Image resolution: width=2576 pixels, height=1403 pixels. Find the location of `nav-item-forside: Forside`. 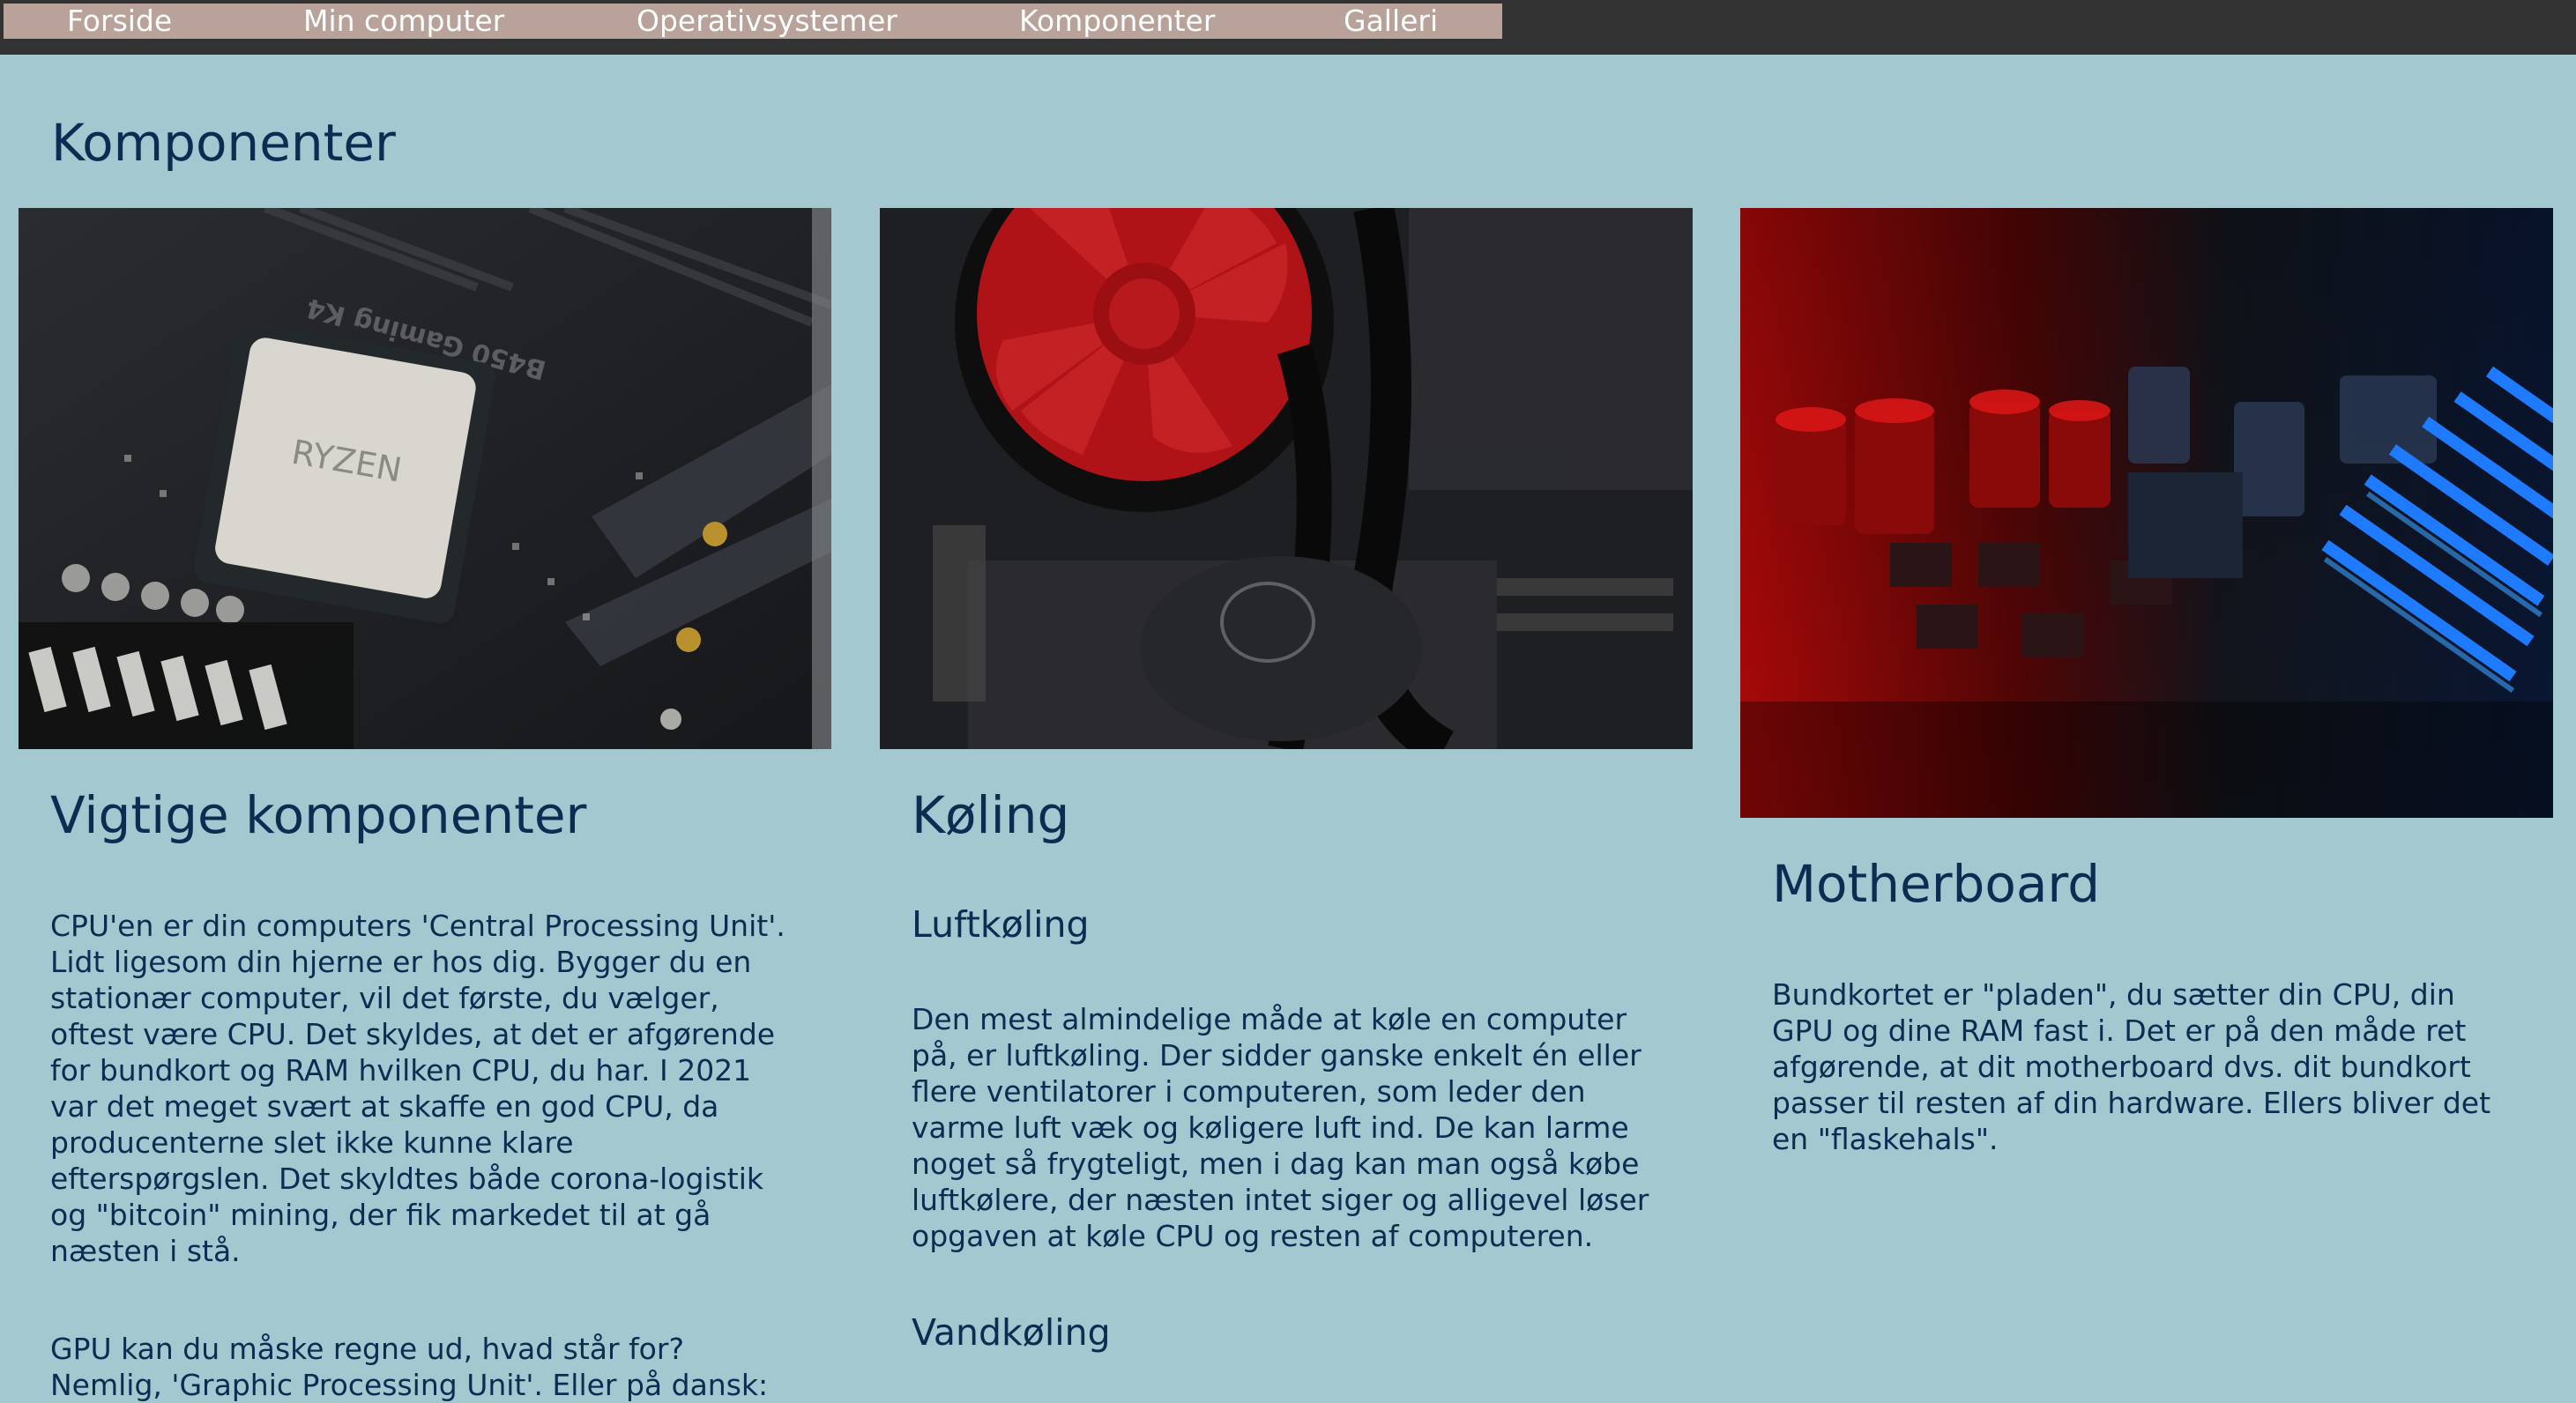

nav-item-forside: Forside is located at coordinates (120, 21).